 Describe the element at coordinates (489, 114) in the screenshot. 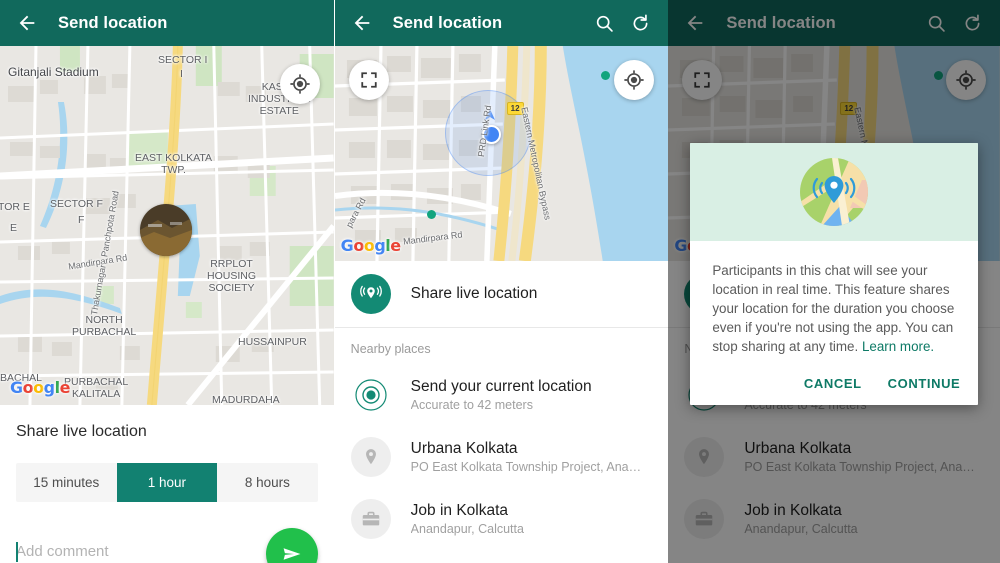

I see `heading-arrow-icon` at that location.